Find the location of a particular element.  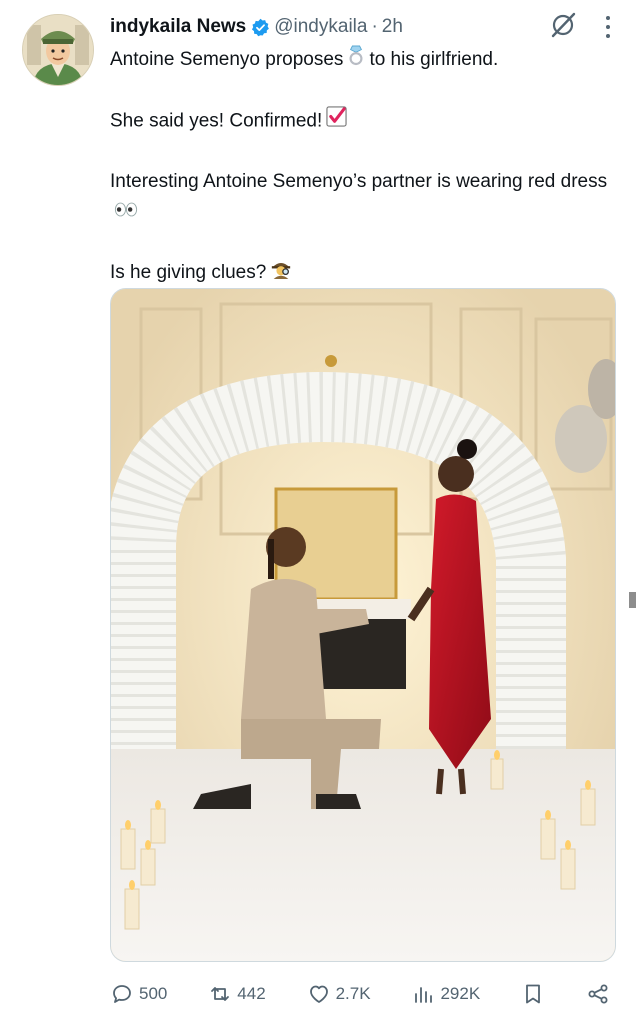

reply-button: 500 is located at coordinates (138, 994).